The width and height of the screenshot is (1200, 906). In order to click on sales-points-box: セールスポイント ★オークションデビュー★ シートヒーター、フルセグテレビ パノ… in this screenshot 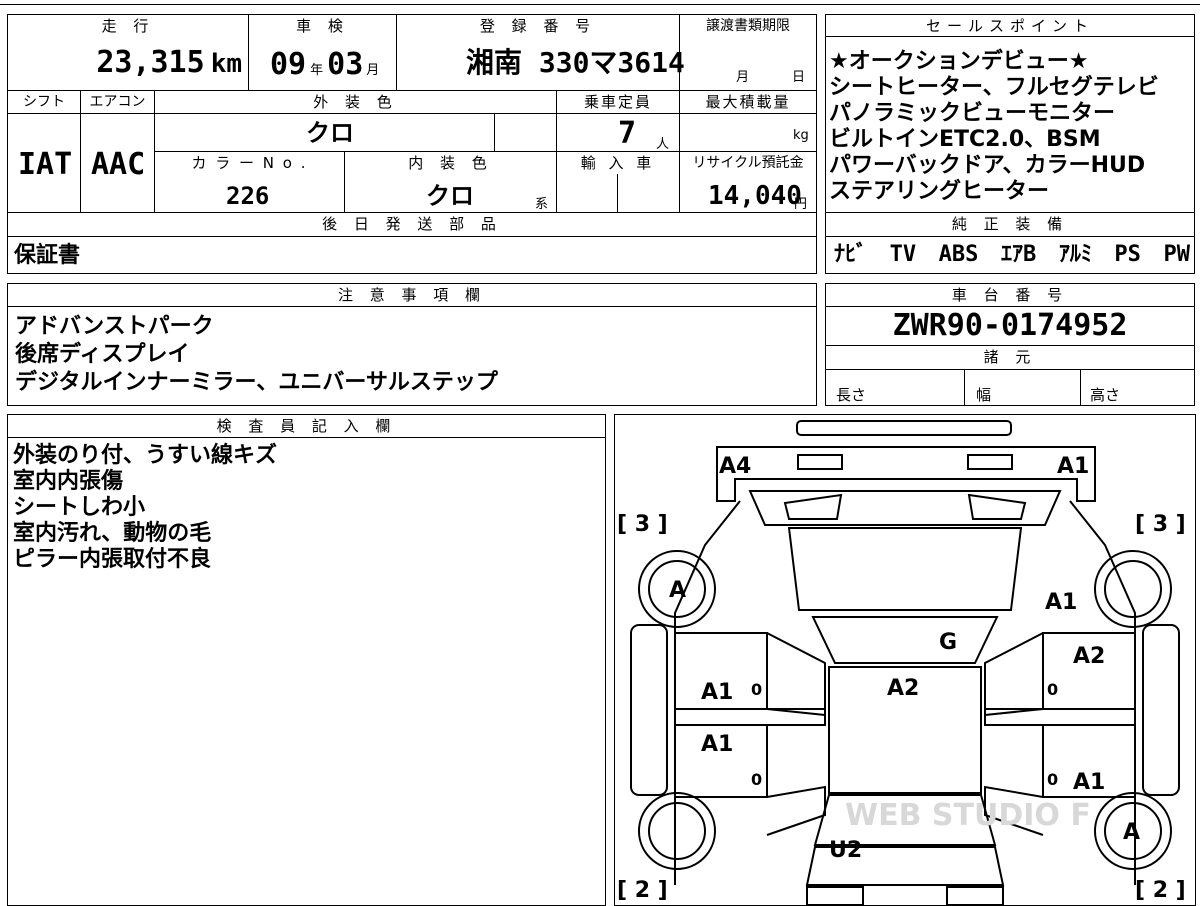, I will do `click(1010, 144)`.